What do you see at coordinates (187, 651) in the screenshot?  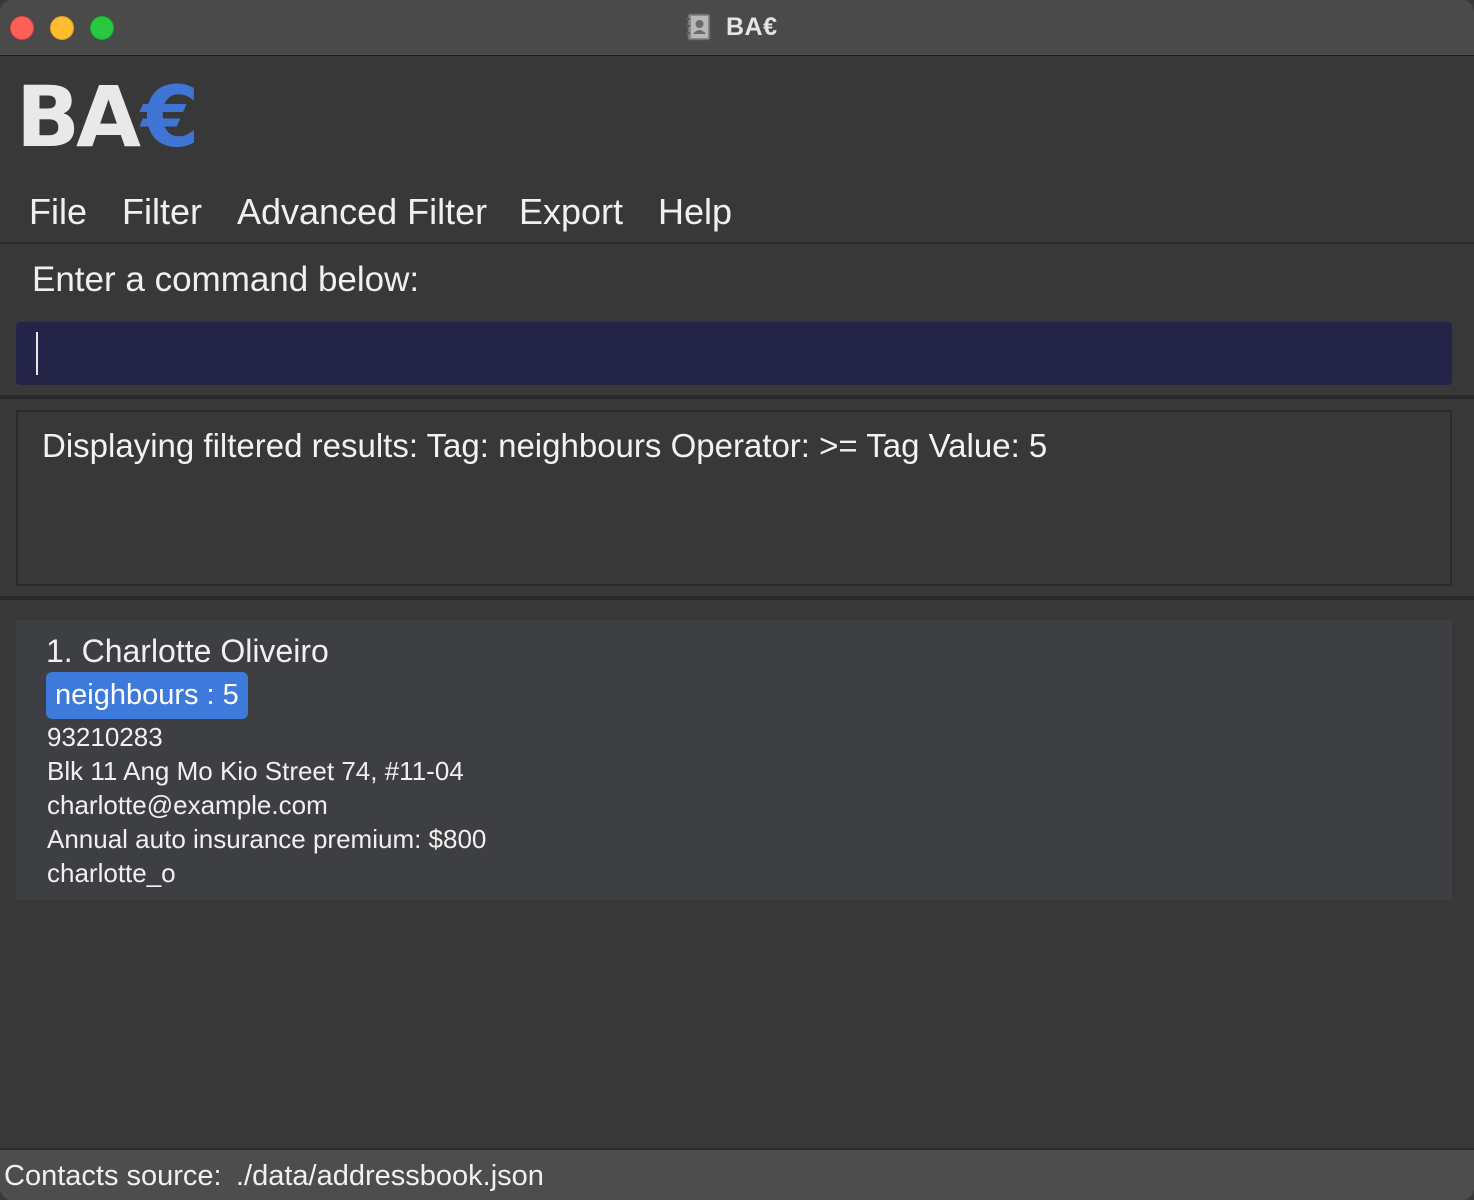 I see `person-name: 1. Charlotte Oliveiro` at bounding box center [187, 651].